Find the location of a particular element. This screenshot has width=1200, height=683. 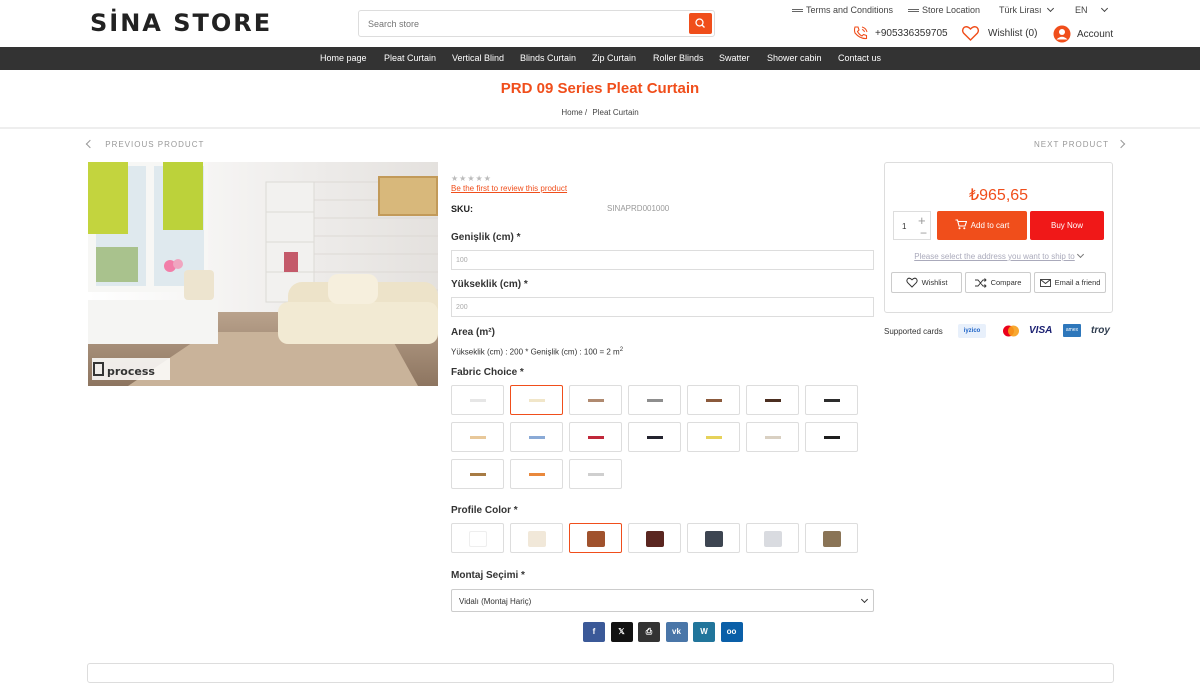

twitter-share-button: 𝕏 is located at coordinates (621, 632).